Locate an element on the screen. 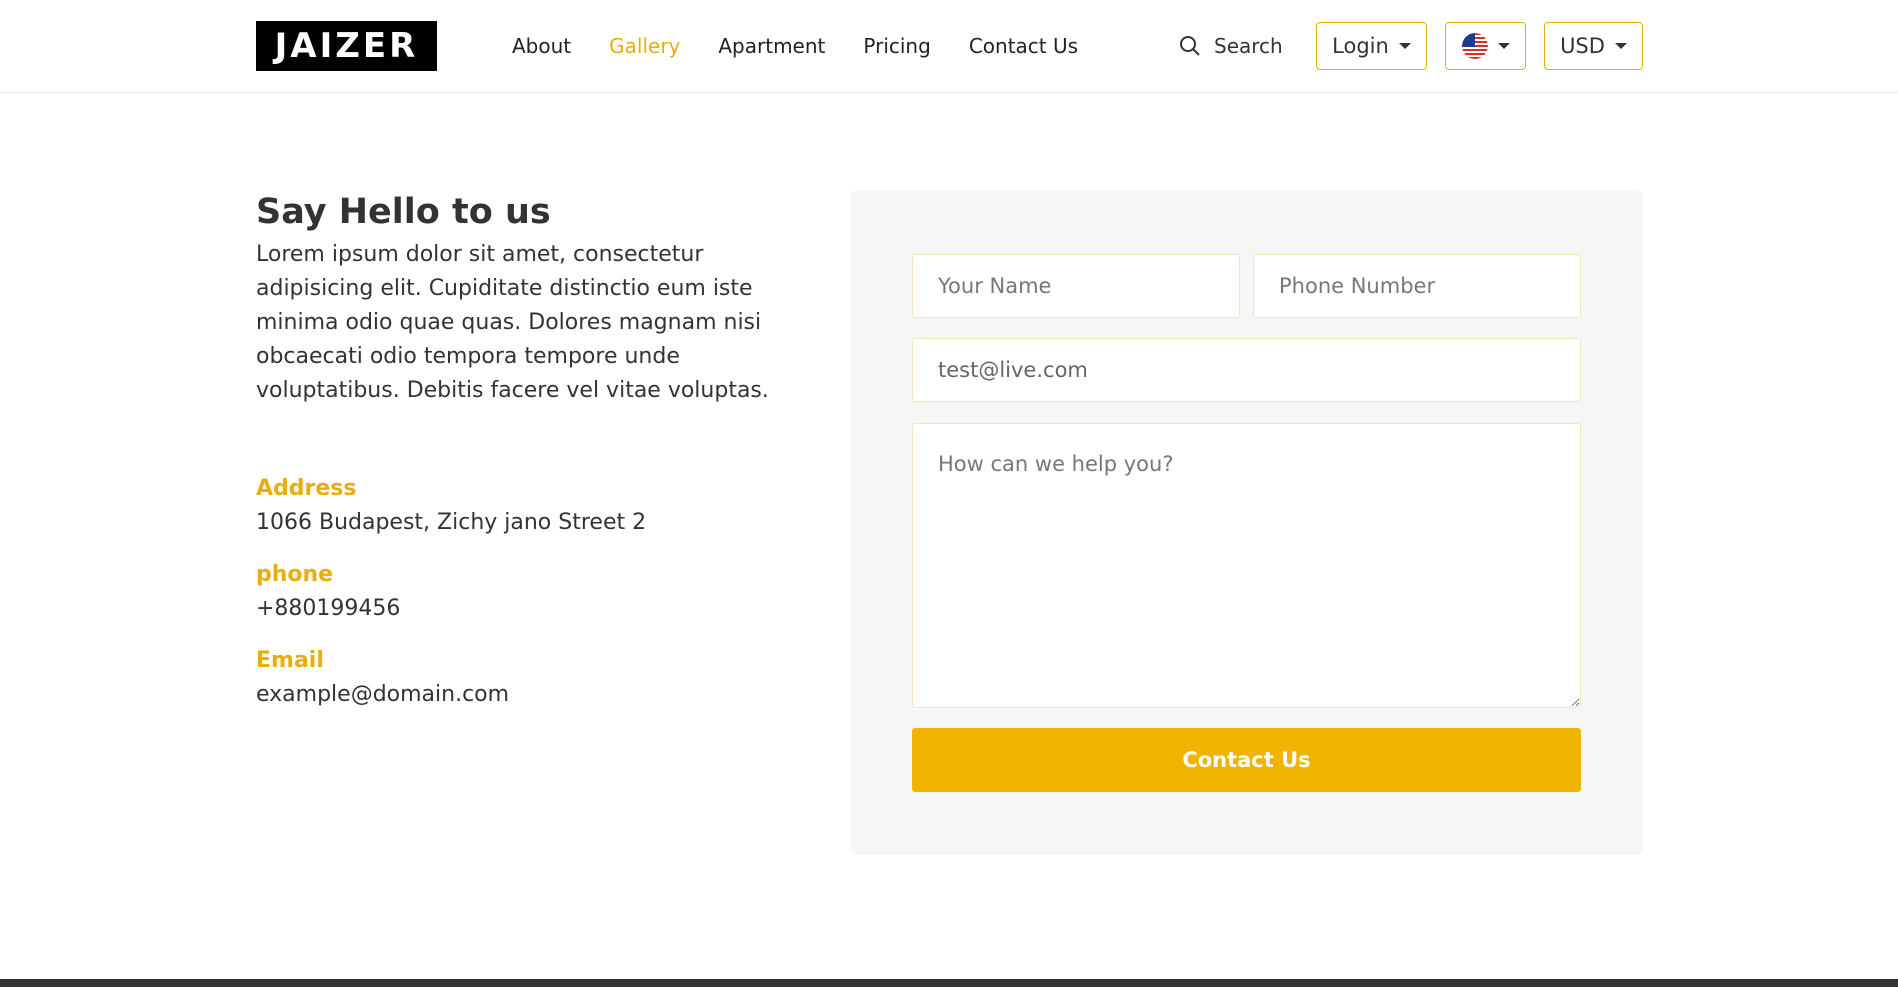  nav-item-gallery: Gallery is located at coordinates (644, 46).